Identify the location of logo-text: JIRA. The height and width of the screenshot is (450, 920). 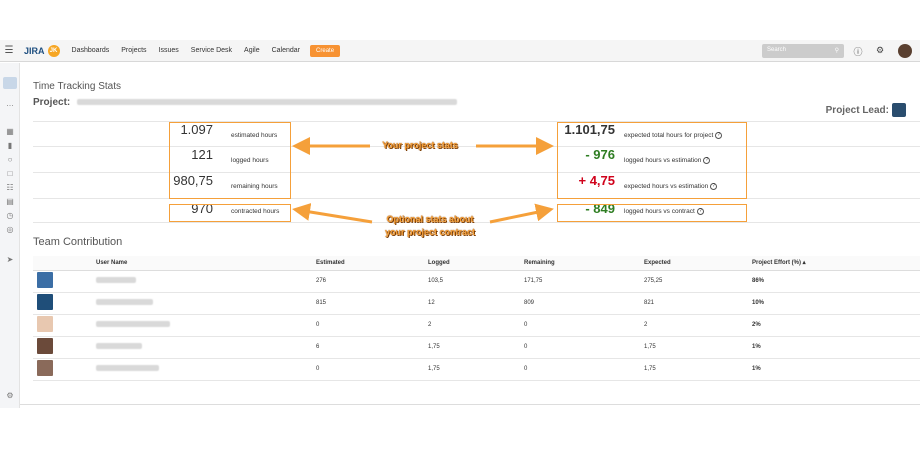
(34, 50).